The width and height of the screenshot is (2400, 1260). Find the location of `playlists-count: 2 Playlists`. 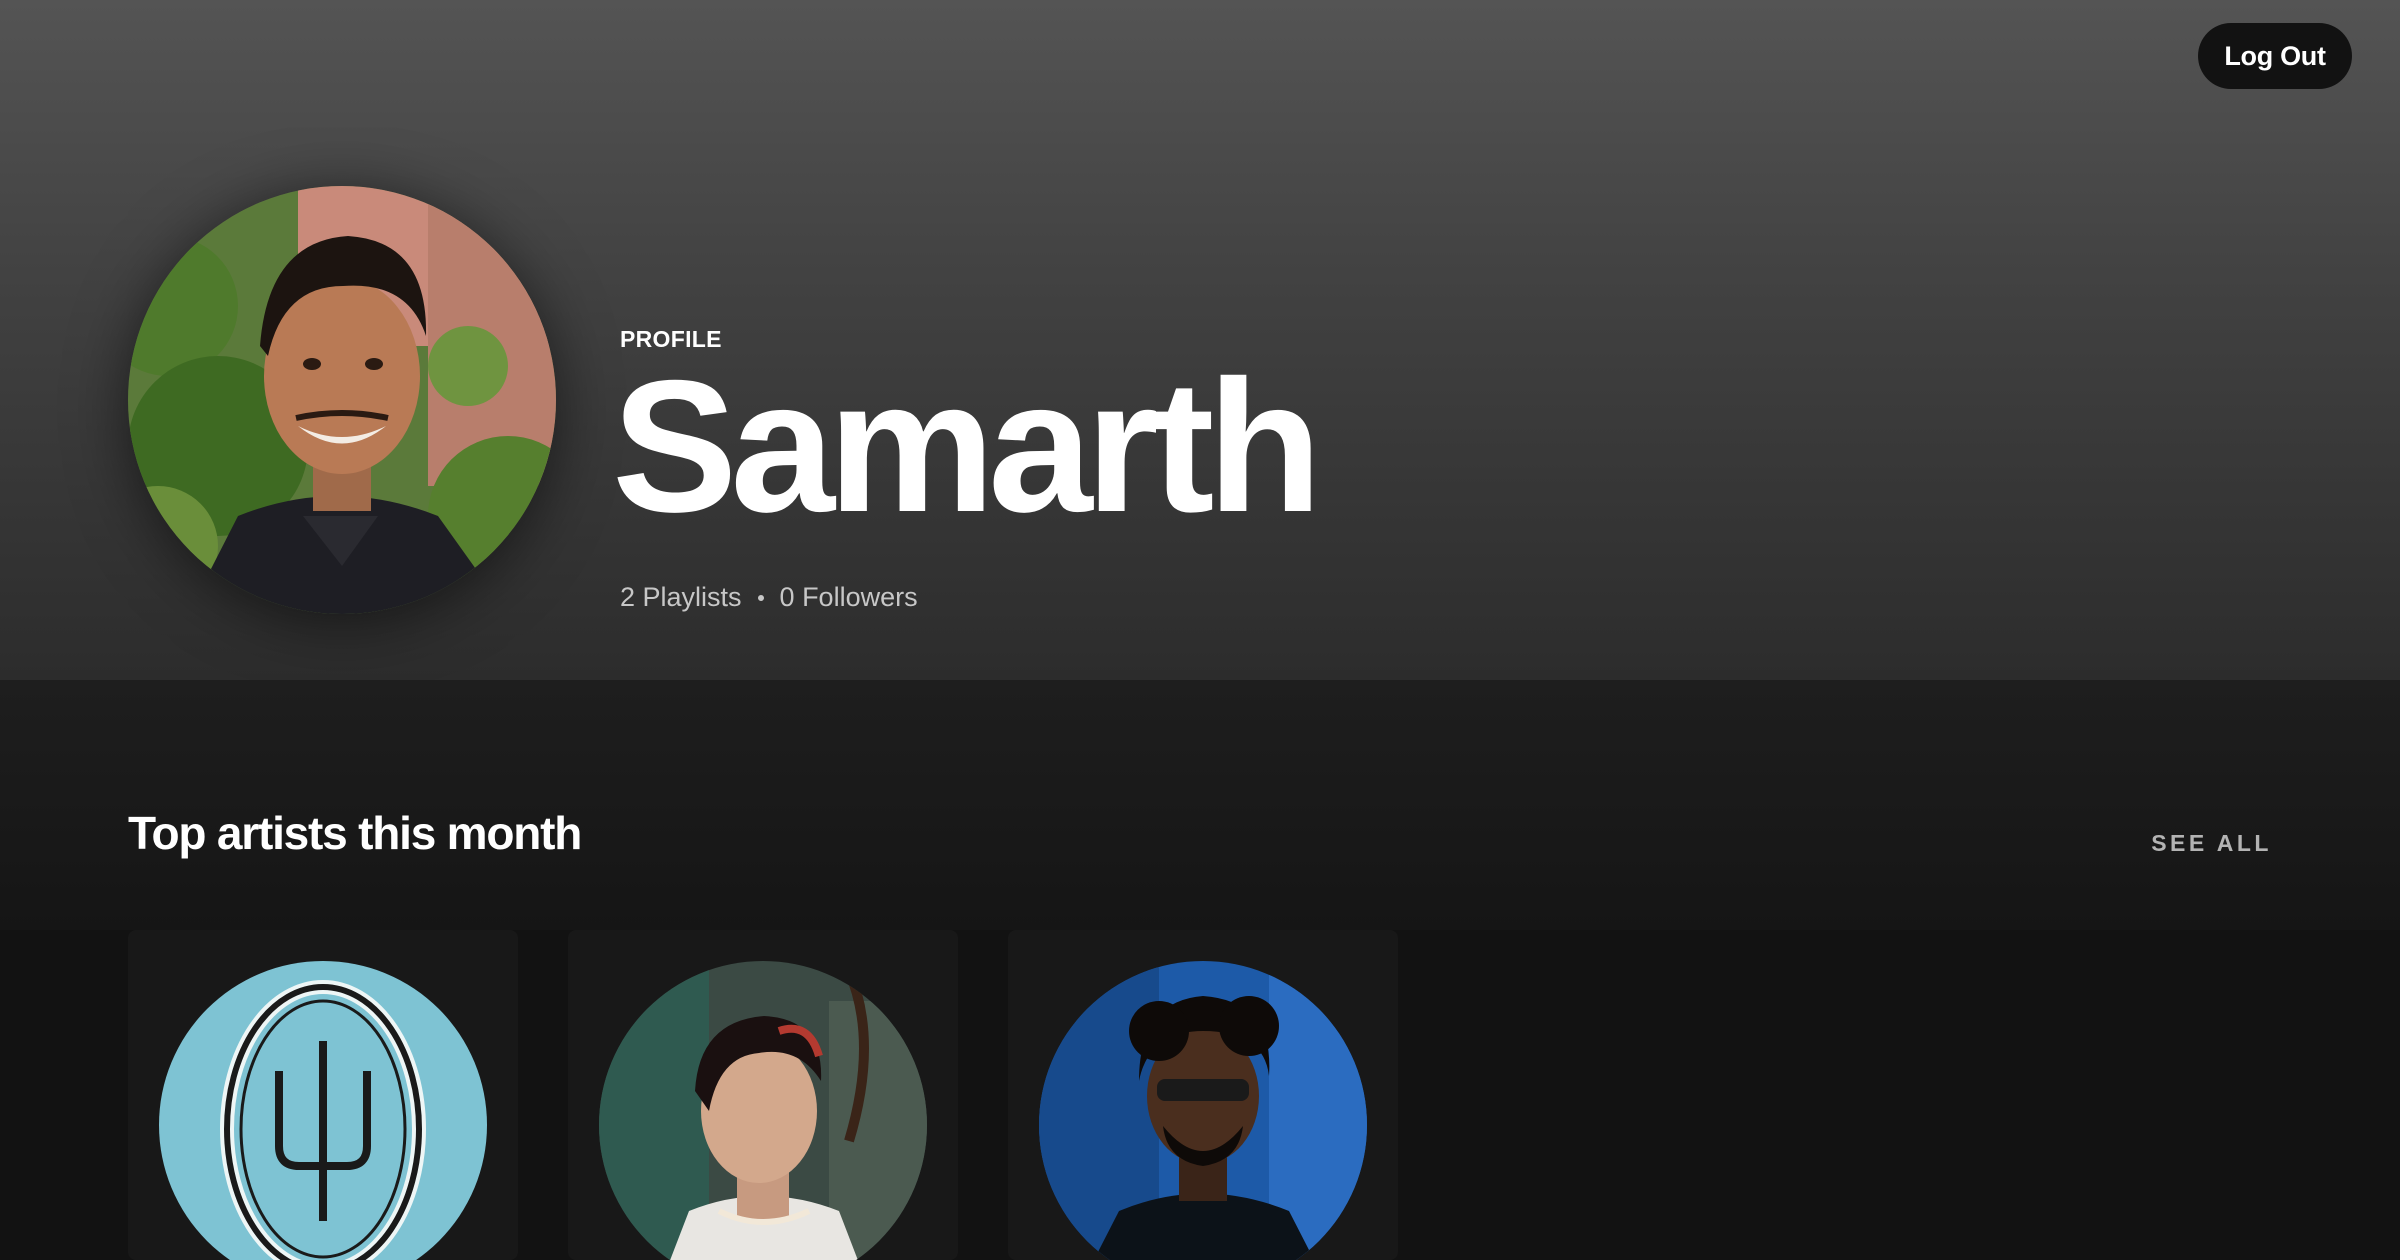

playlists-count: 2 Playlists is located at coordinates (681, 597).